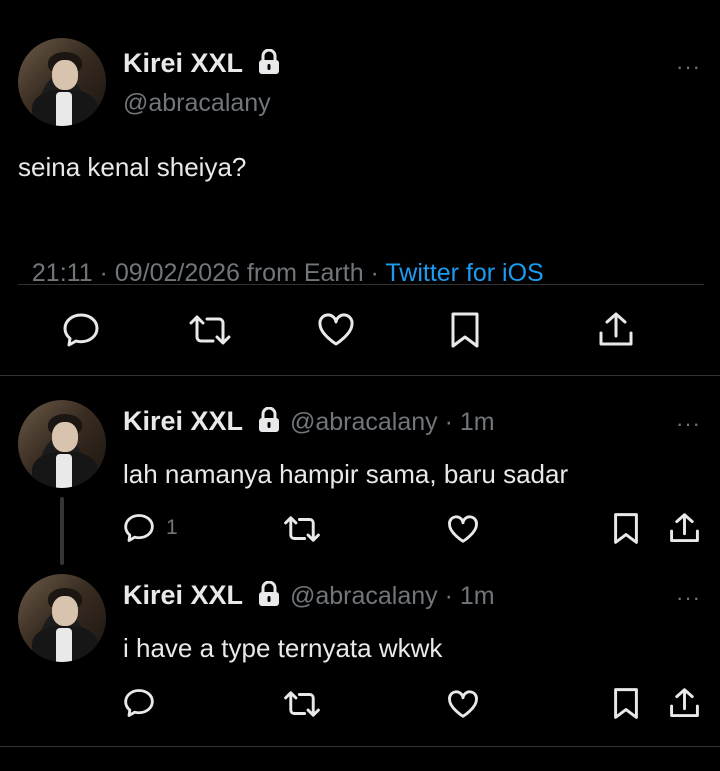 This screenshot has width=720, height=771. I want to click on handle: @abracalany, so click(197, 103).